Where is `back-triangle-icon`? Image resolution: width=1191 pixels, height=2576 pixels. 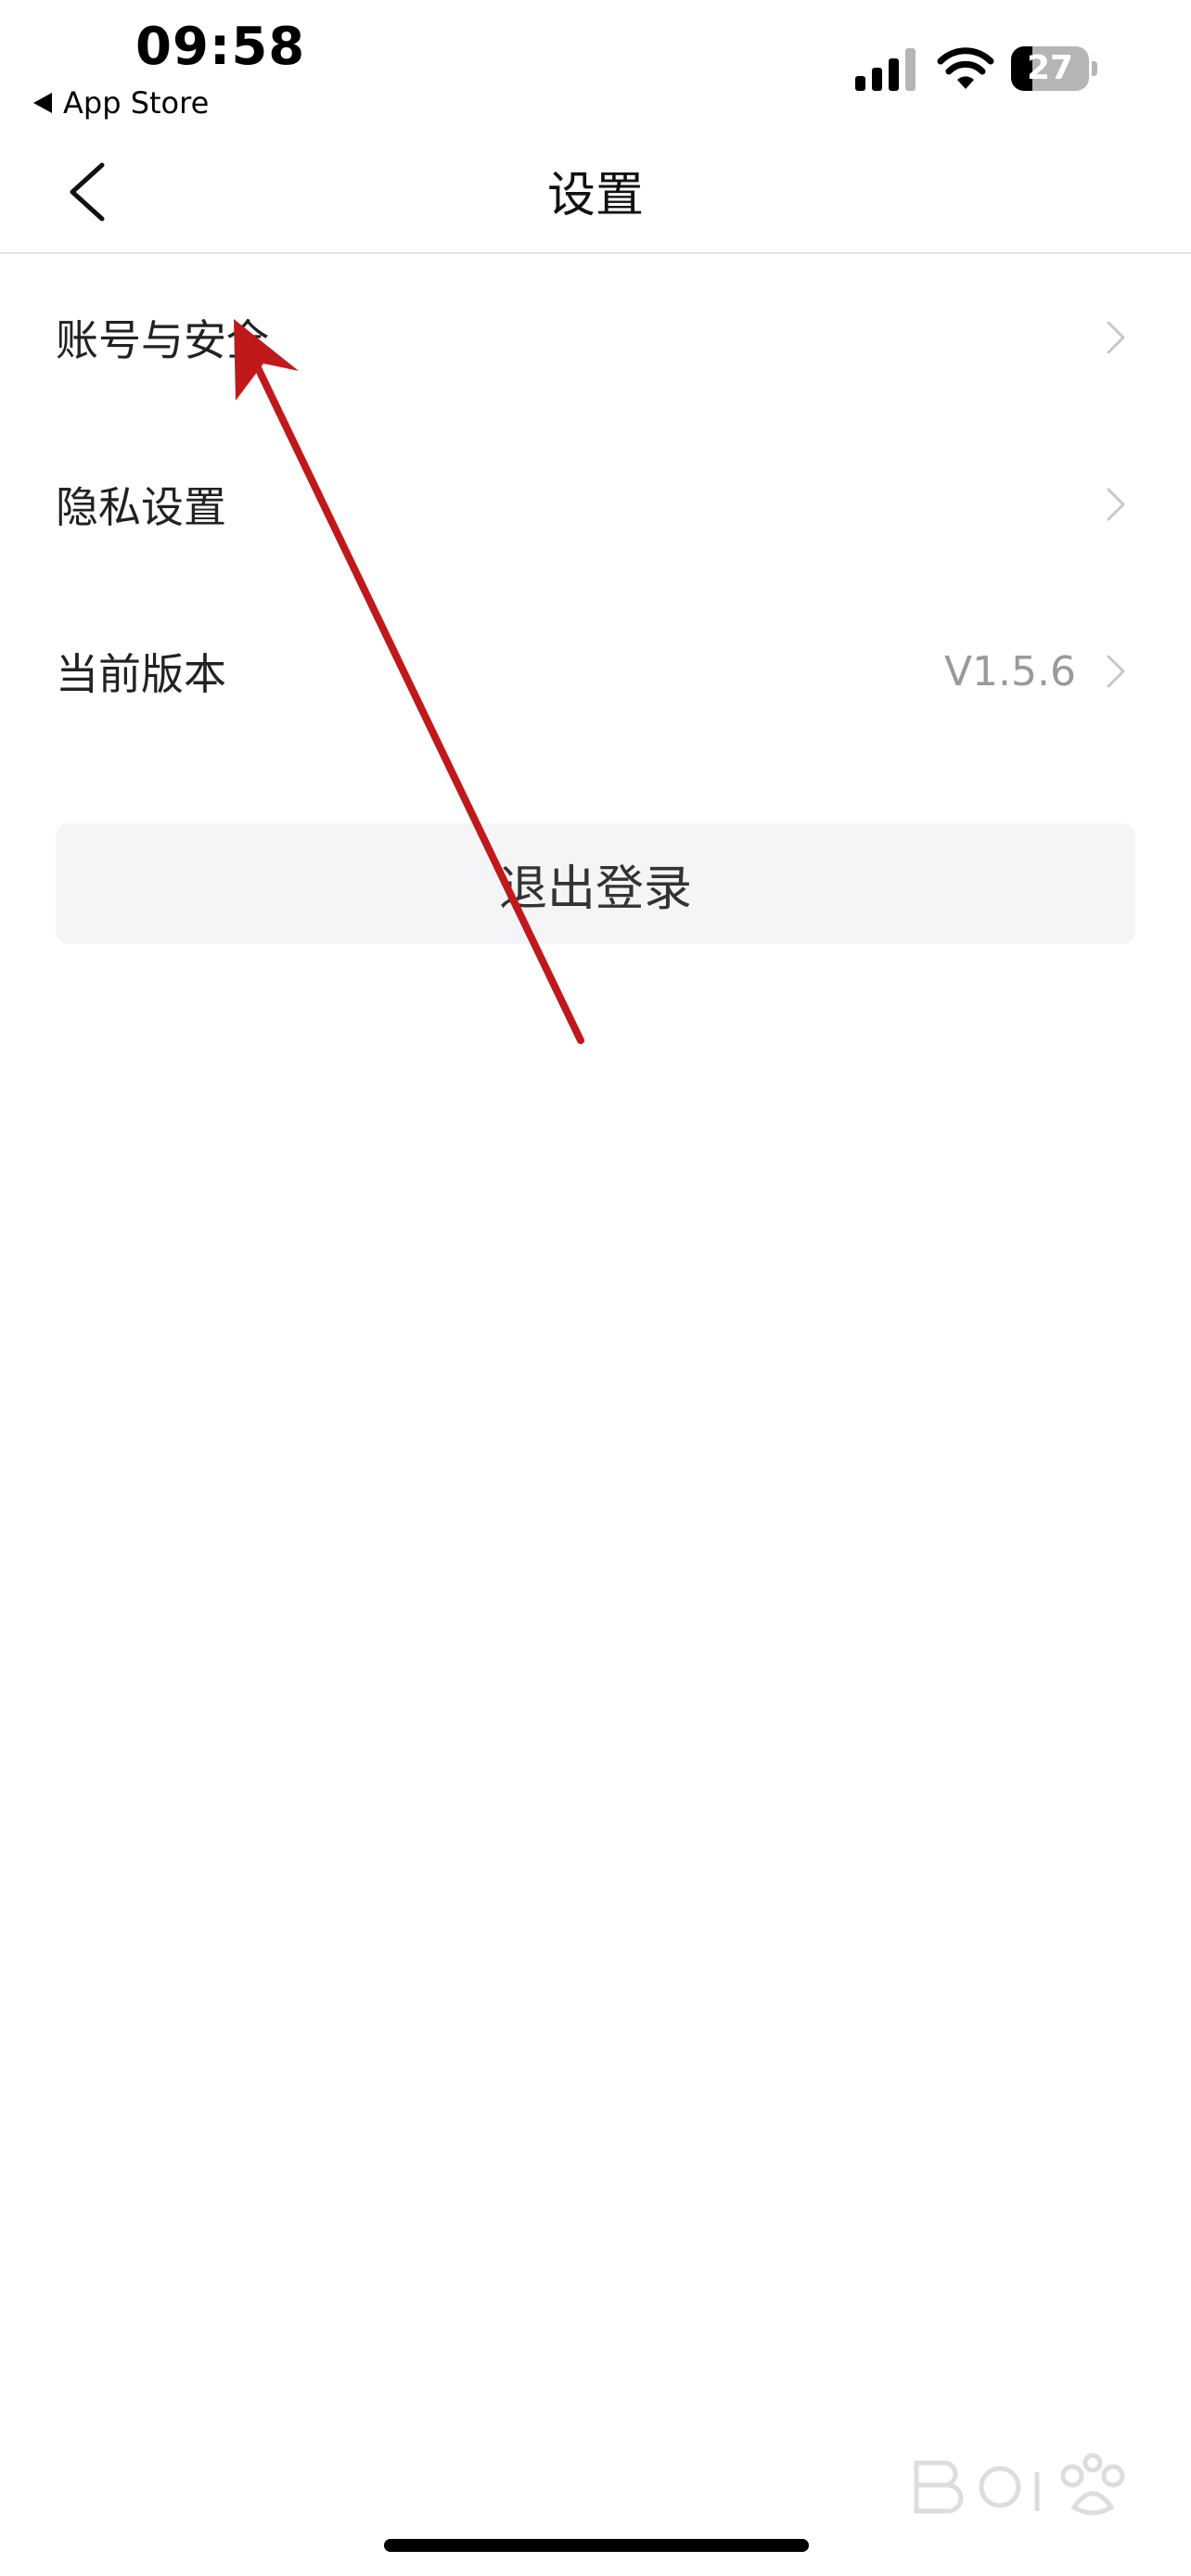
back-triangle-icon is located at coordinates (43, 103).